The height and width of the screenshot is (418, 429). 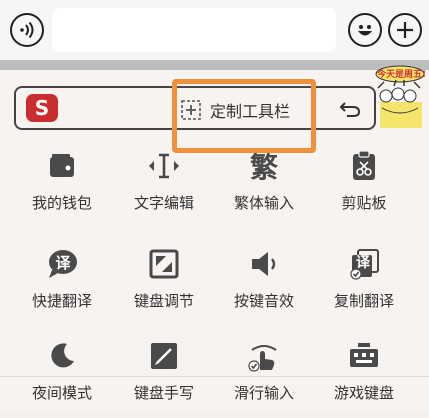 What do you see at coordinates (62, 378) in the screenshot?
I see `tool-night-mode: 夜间模式` at bounding box center [62, 378].